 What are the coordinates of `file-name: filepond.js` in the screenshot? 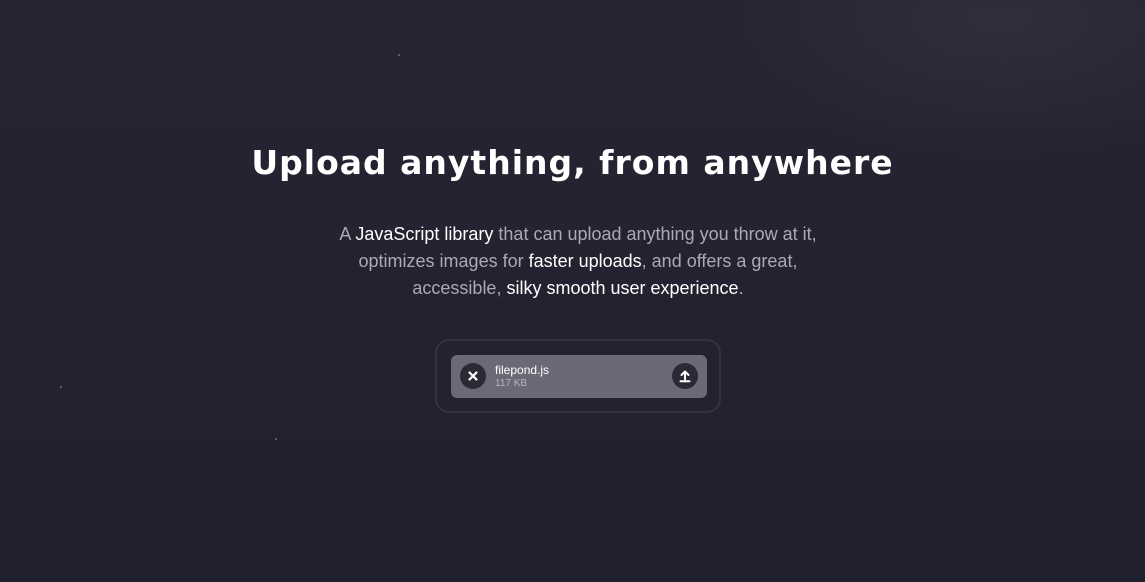 It's located at (522, 370).